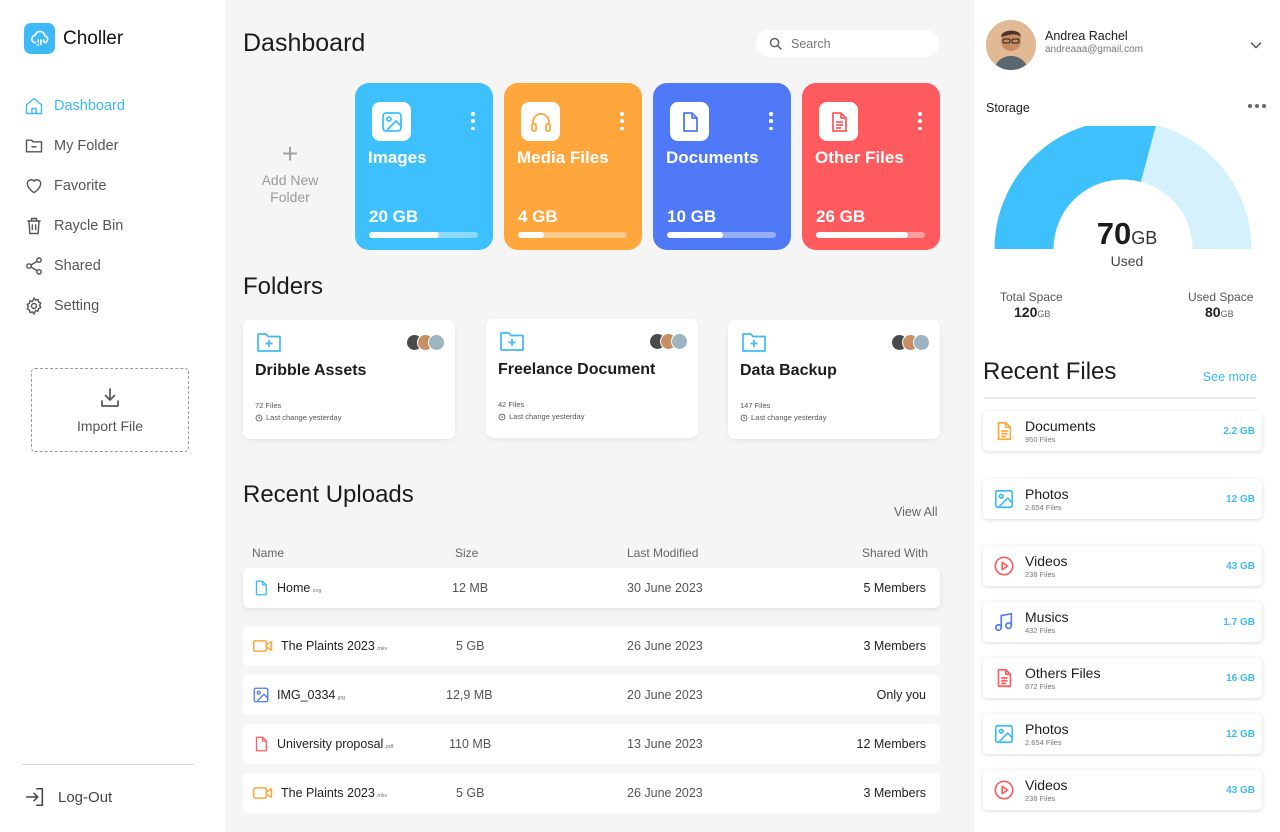  Describe the element at coordinates (921, 342) in the screenshot. I see `avatar` at that location.